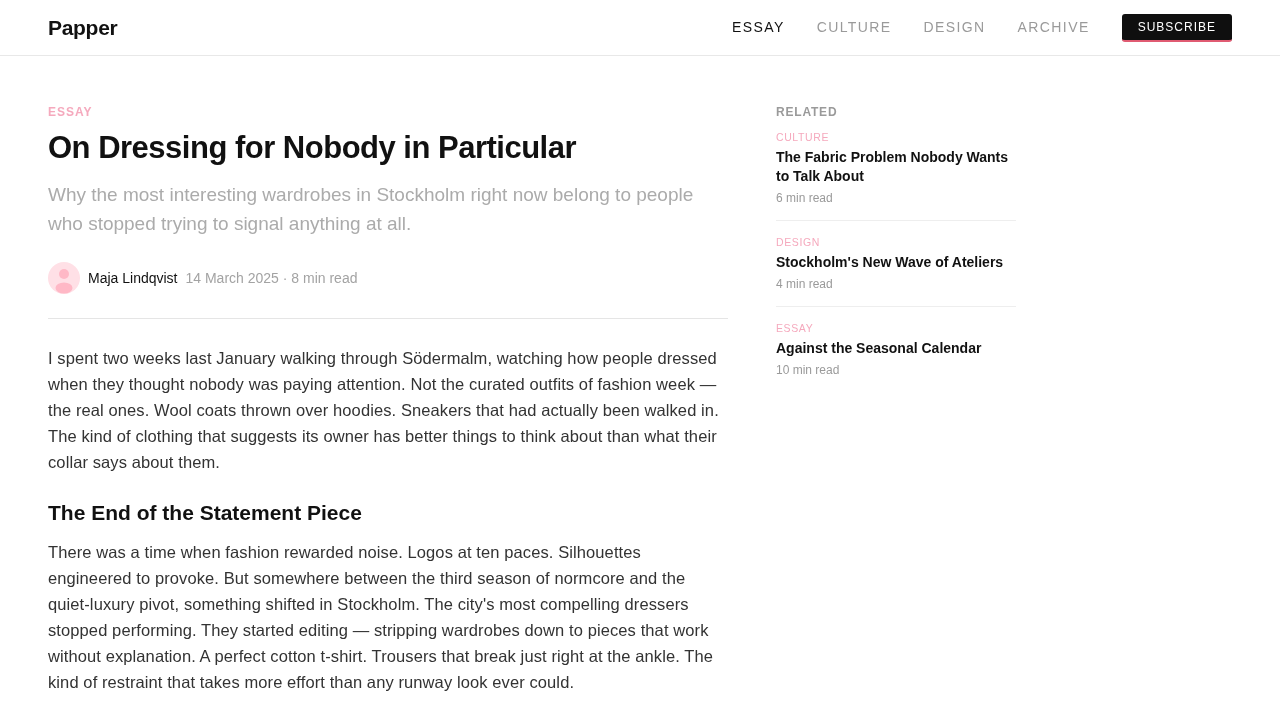  I want to click on nav-link: ESSAY, so click(758, 27).